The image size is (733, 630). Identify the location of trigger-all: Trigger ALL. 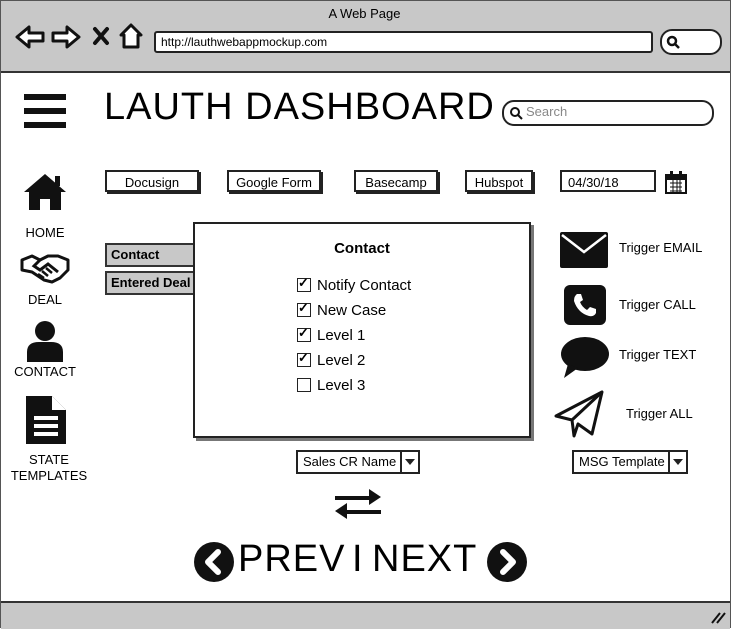
(642, 414).